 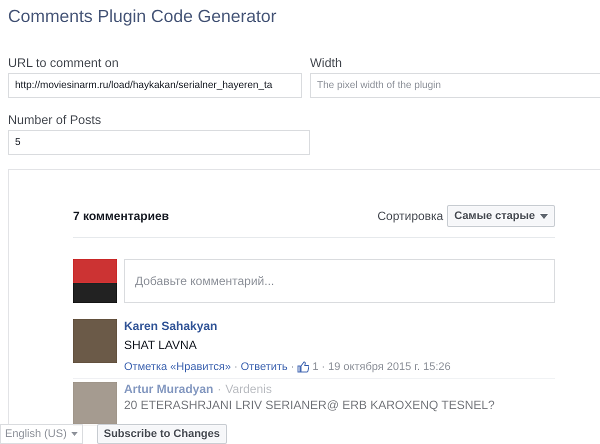 What do you see at coordinates (309, 405) in the screenshot?
I see `comment-text: 20 ETERASHRJANI LRIV SERIANER@ ERB KAROXENQ TESNEL?` at bounding box center [309, 405].